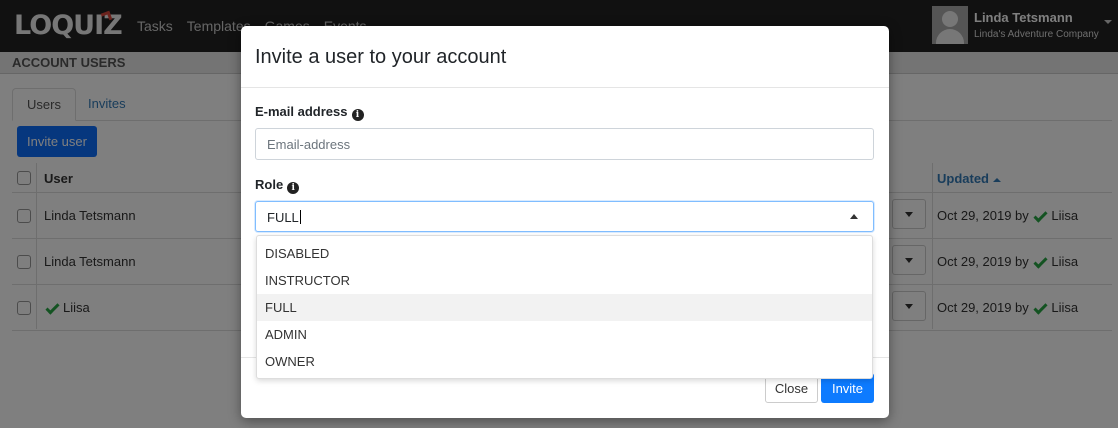  Describe the element at coordinates (565, 57) in the screenshot. I see `modal-header: Invite a user to your account` at that location.